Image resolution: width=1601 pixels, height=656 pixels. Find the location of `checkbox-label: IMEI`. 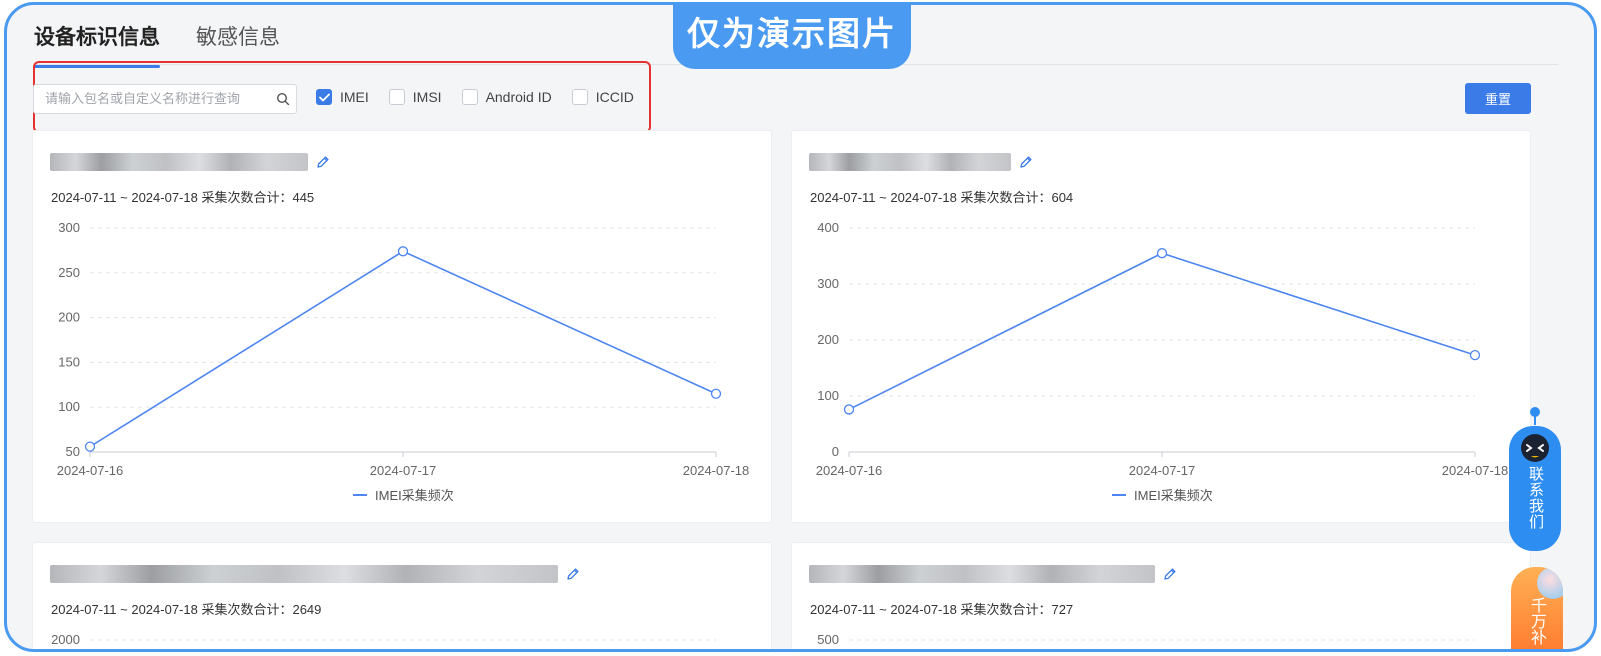

checkbox-label: IMEI is located at coordinates (354, 97).